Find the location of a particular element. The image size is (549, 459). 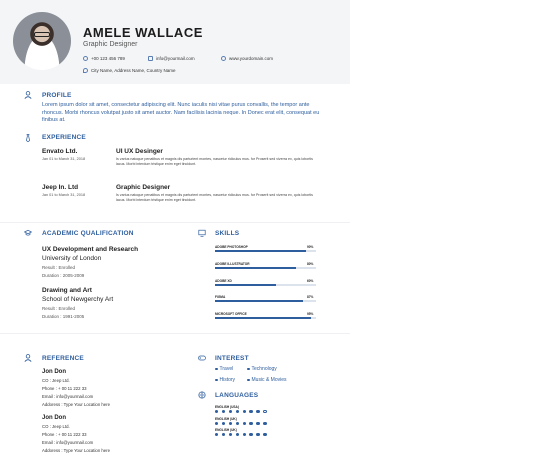

profile-heading: PROFILE is located at coordinates (57, 95).